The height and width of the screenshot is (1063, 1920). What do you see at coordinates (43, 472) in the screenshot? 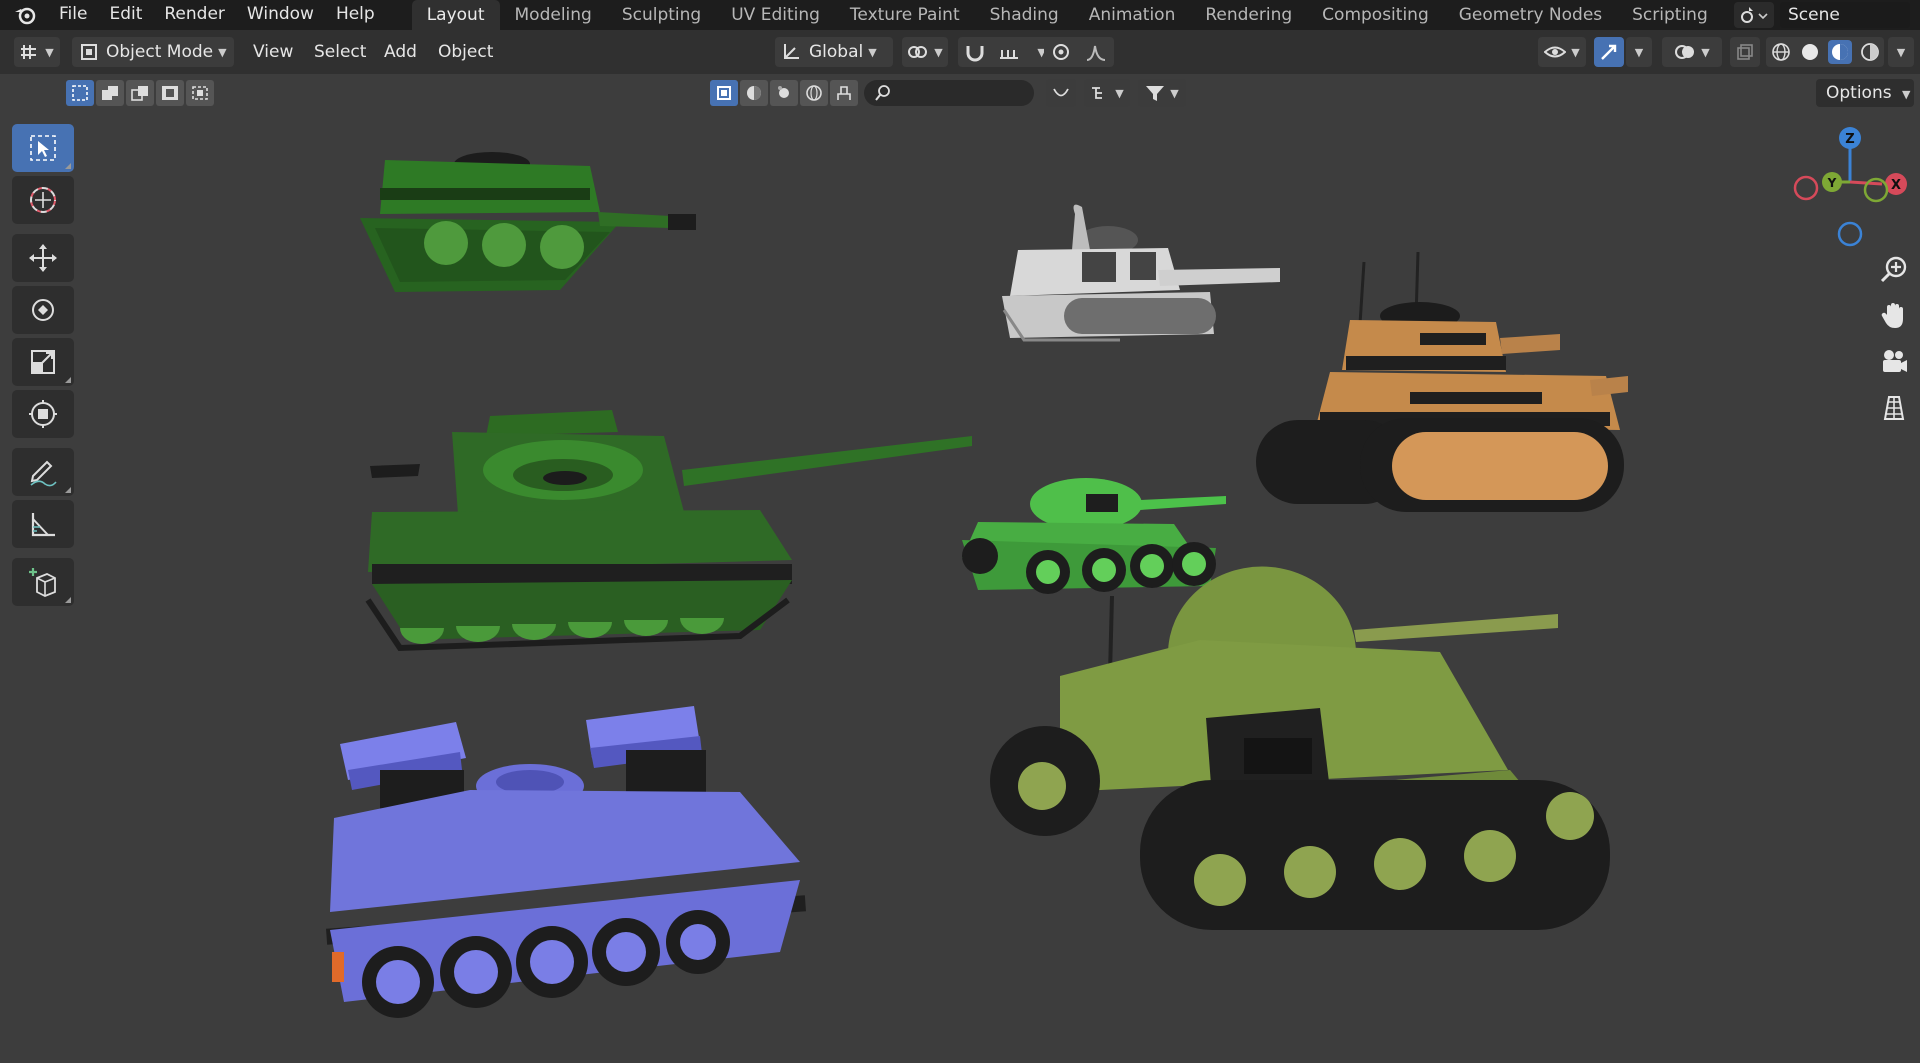
I see `annotate-tool` at bounding box center [43, 472].